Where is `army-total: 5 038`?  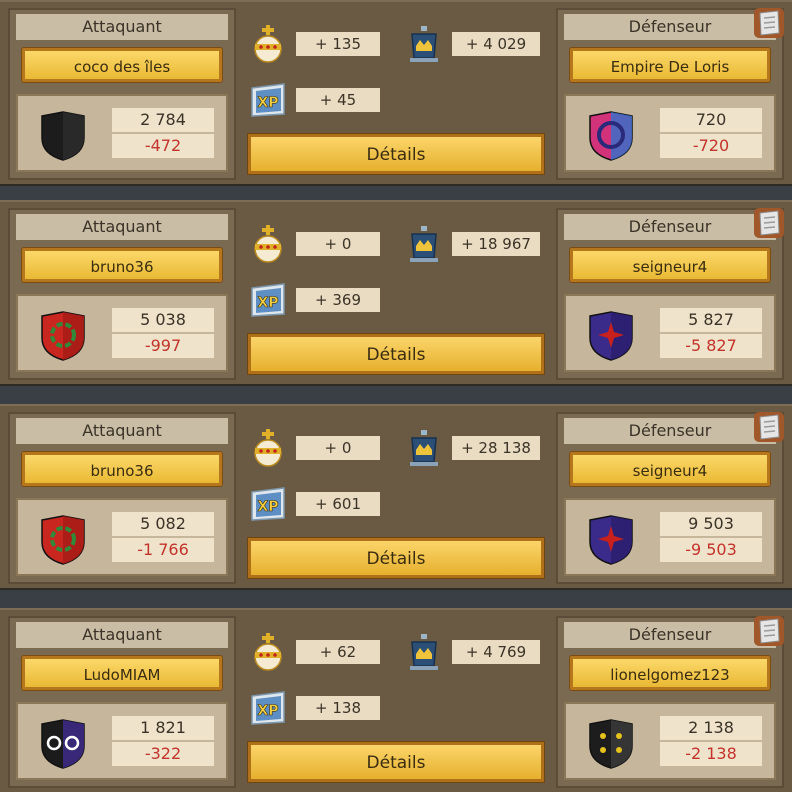 army-total: 5 038 is located at coordinates (163, 320).